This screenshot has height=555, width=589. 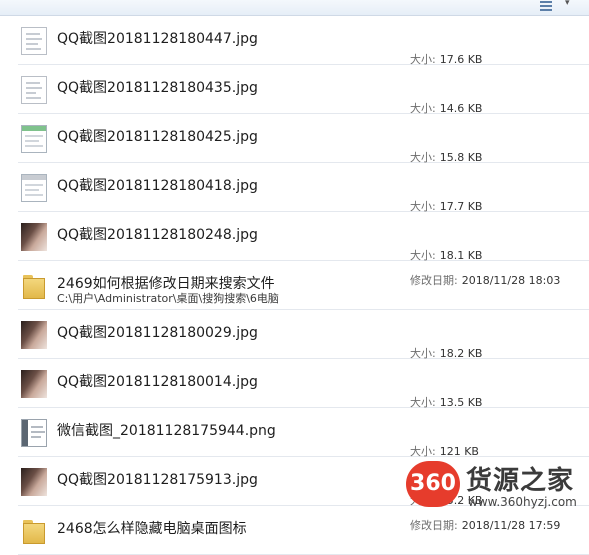 I want to click on site-watermark: 360 货源之家 www.360hyzj.com, so click(x=496, y=484).